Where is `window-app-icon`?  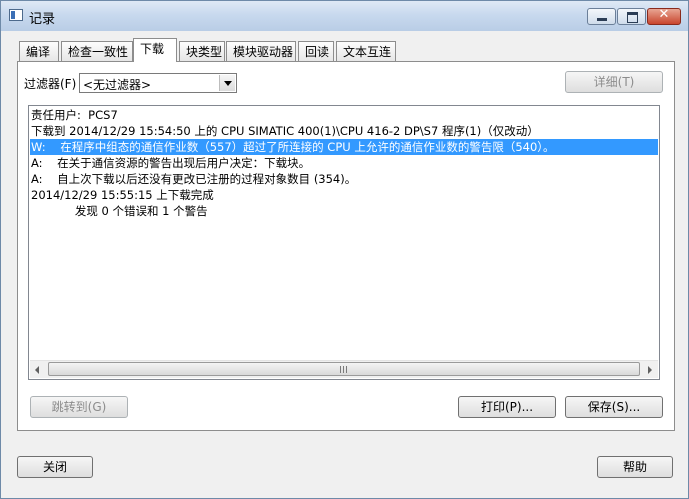
window-app-icon is located at coordinates (16, 15).